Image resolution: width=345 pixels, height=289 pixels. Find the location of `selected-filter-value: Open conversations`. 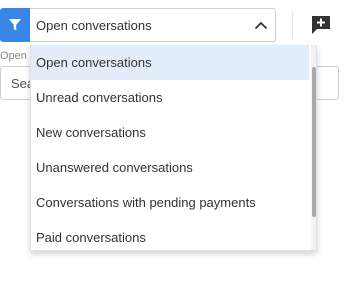

selected-filter-value: Open conversations is located at coordinates (94, 25).